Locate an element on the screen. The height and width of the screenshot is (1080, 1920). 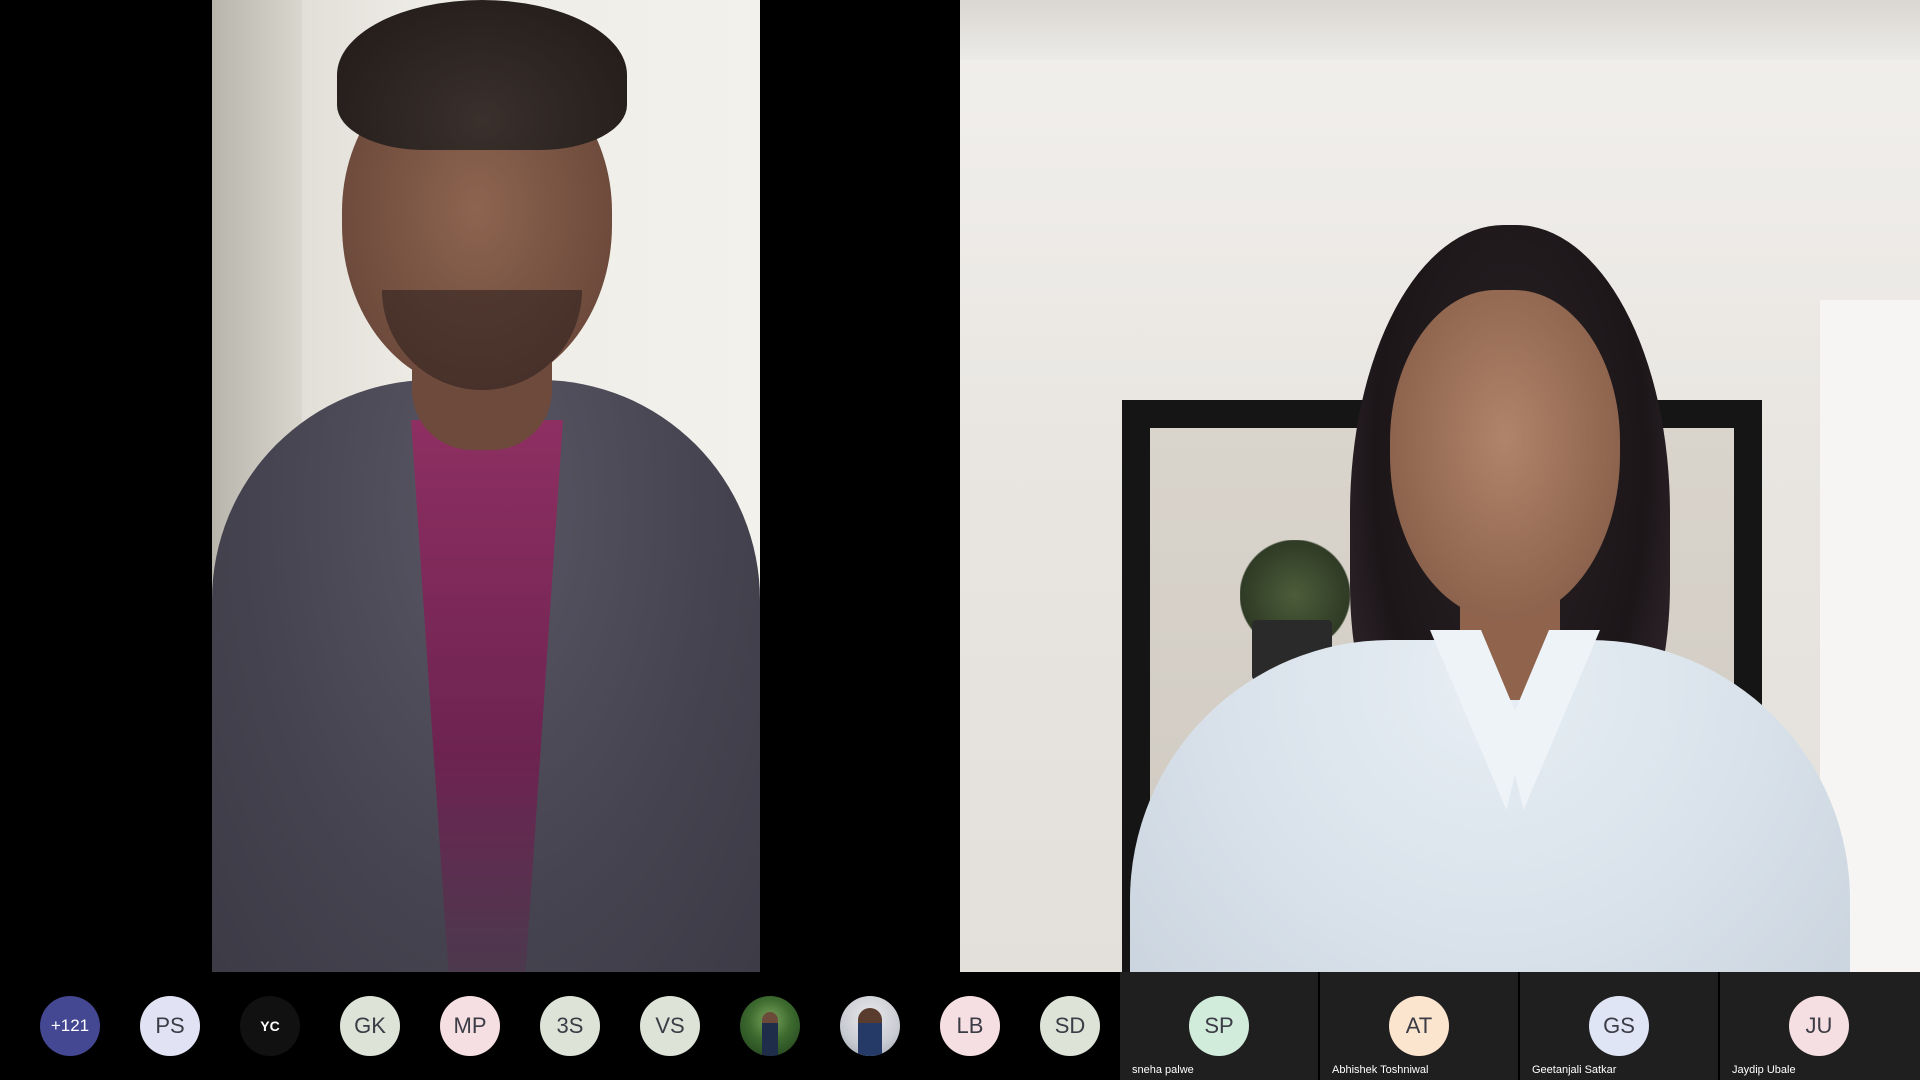
avatar-initials: PS is located at coordinates (170, 1026).